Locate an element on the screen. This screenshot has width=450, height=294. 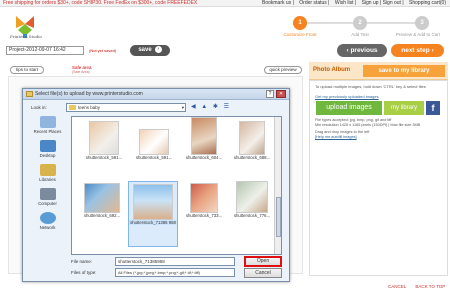
desktop-icon is located at coordinates (47, 146).